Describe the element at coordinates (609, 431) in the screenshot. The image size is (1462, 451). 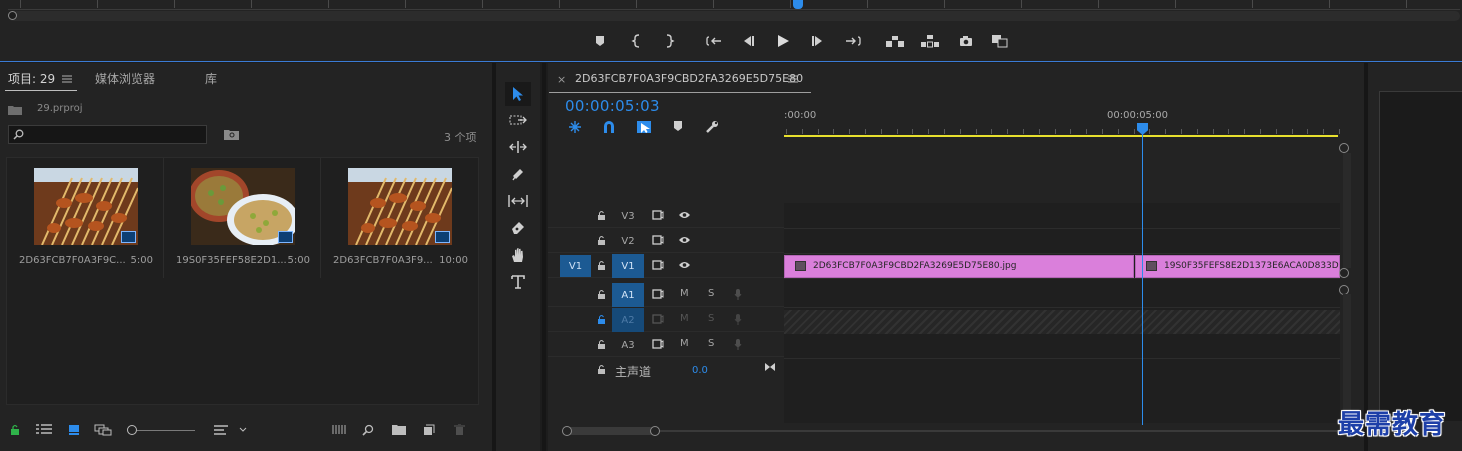
I see `hscroll-thumb` at that location.